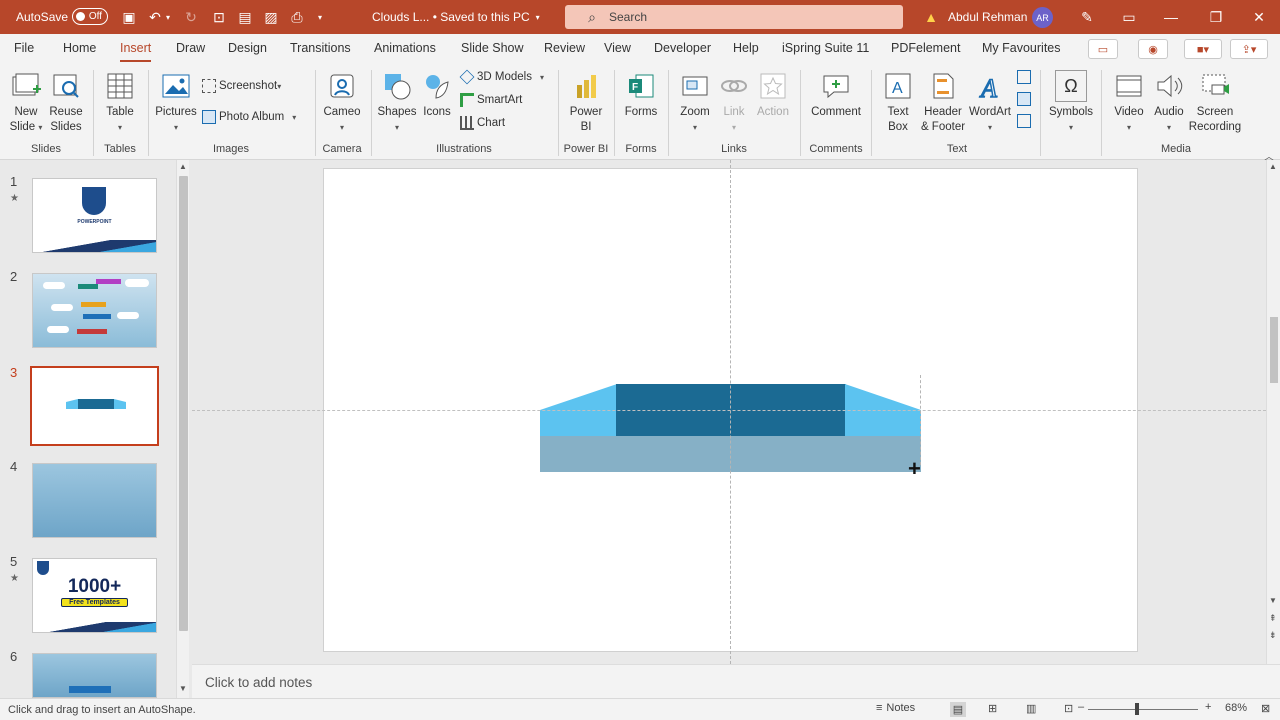  I want to click on next-slide-icon: ⇟, so click(1273, 635).